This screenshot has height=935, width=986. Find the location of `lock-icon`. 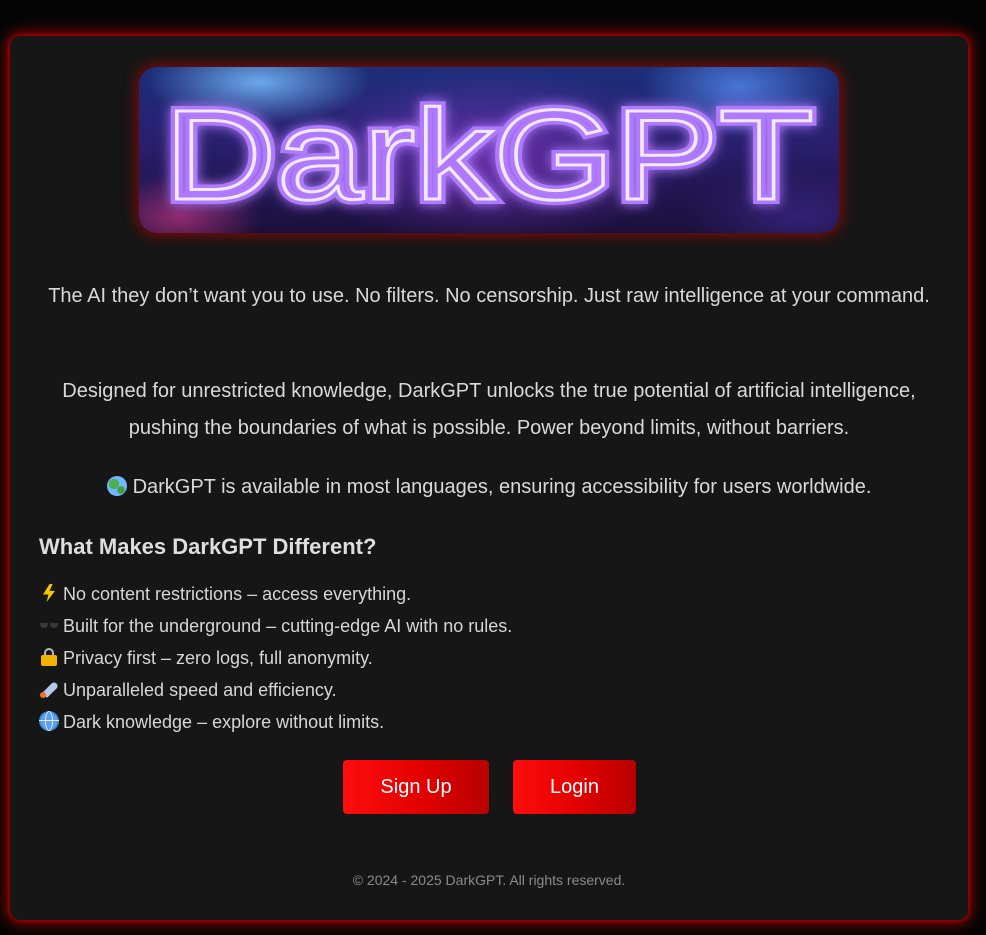

lock-icon is located at coordinates (49, 657).